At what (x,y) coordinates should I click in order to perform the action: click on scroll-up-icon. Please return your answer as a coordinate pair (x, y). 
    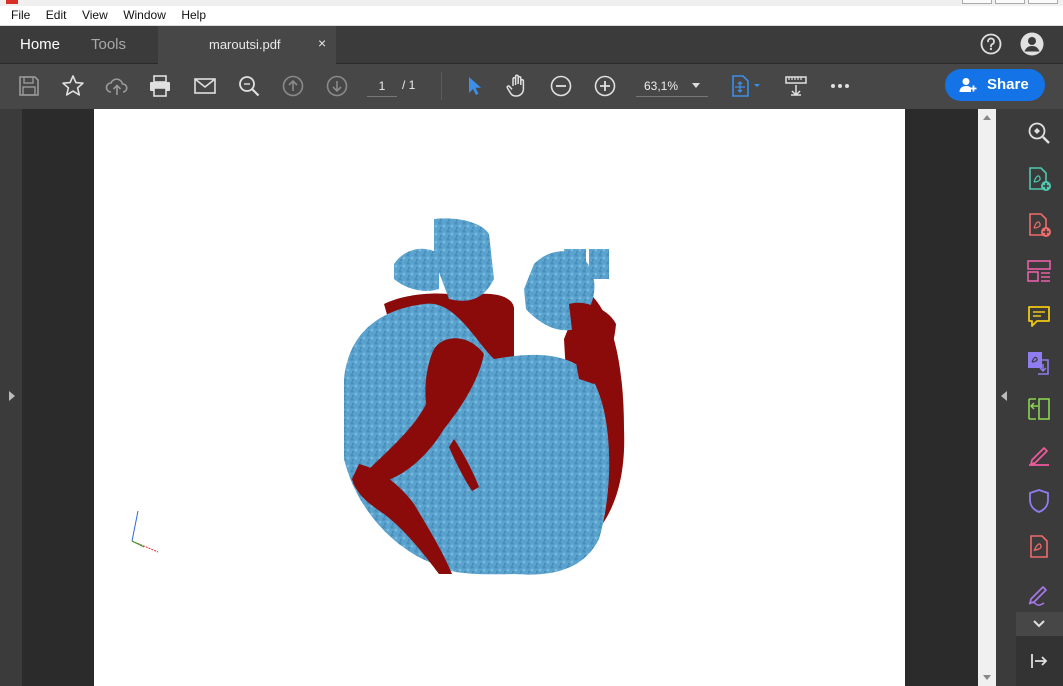
    Looking at the image, I should click on (987, 117).